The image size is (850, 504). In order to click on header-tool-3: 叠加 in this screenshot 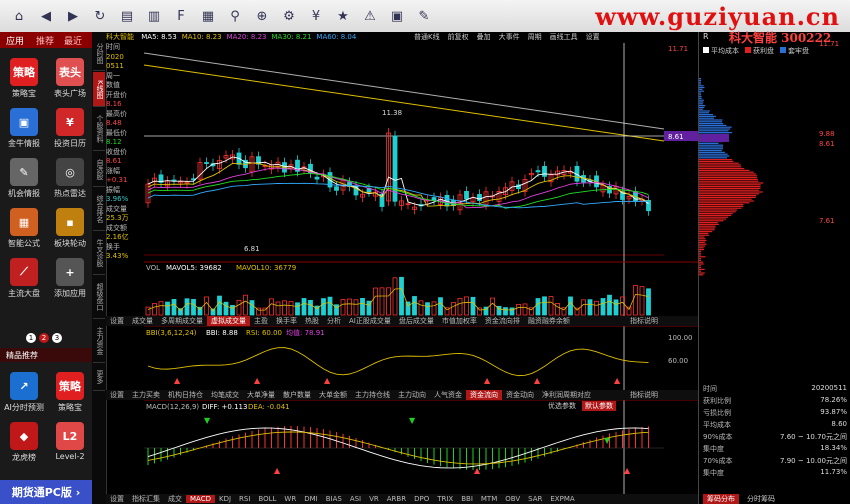, I will do `click(484, 37)`.